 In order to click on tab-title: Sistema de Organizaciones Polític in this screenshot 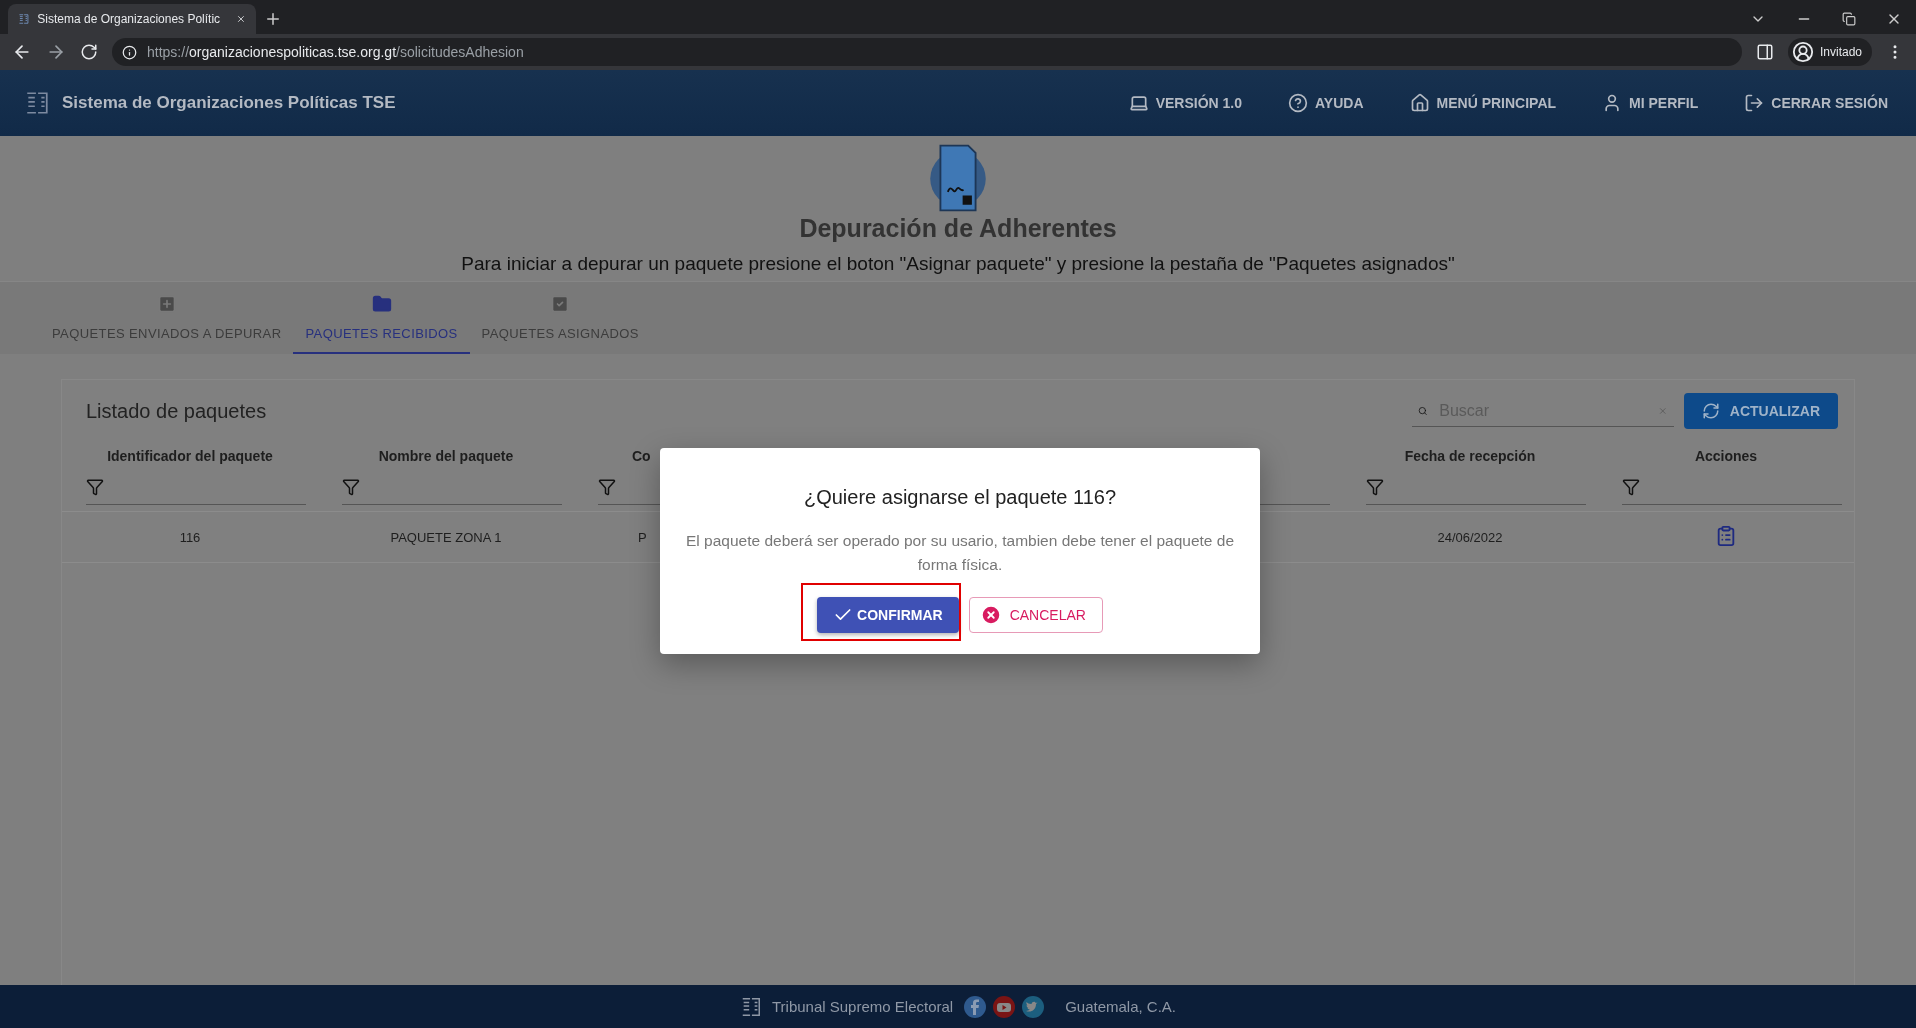, I will do `click(129, 19)`.